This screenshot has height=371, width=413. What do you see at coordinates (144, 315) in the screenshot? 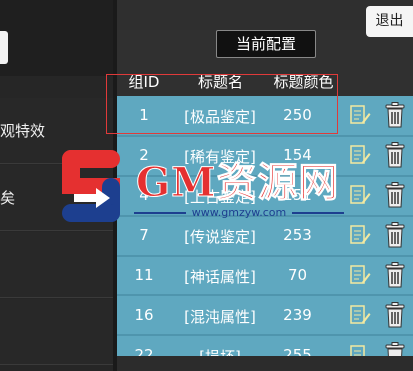
I see `cell-group-id: 16` at bounding box center [144, 315].